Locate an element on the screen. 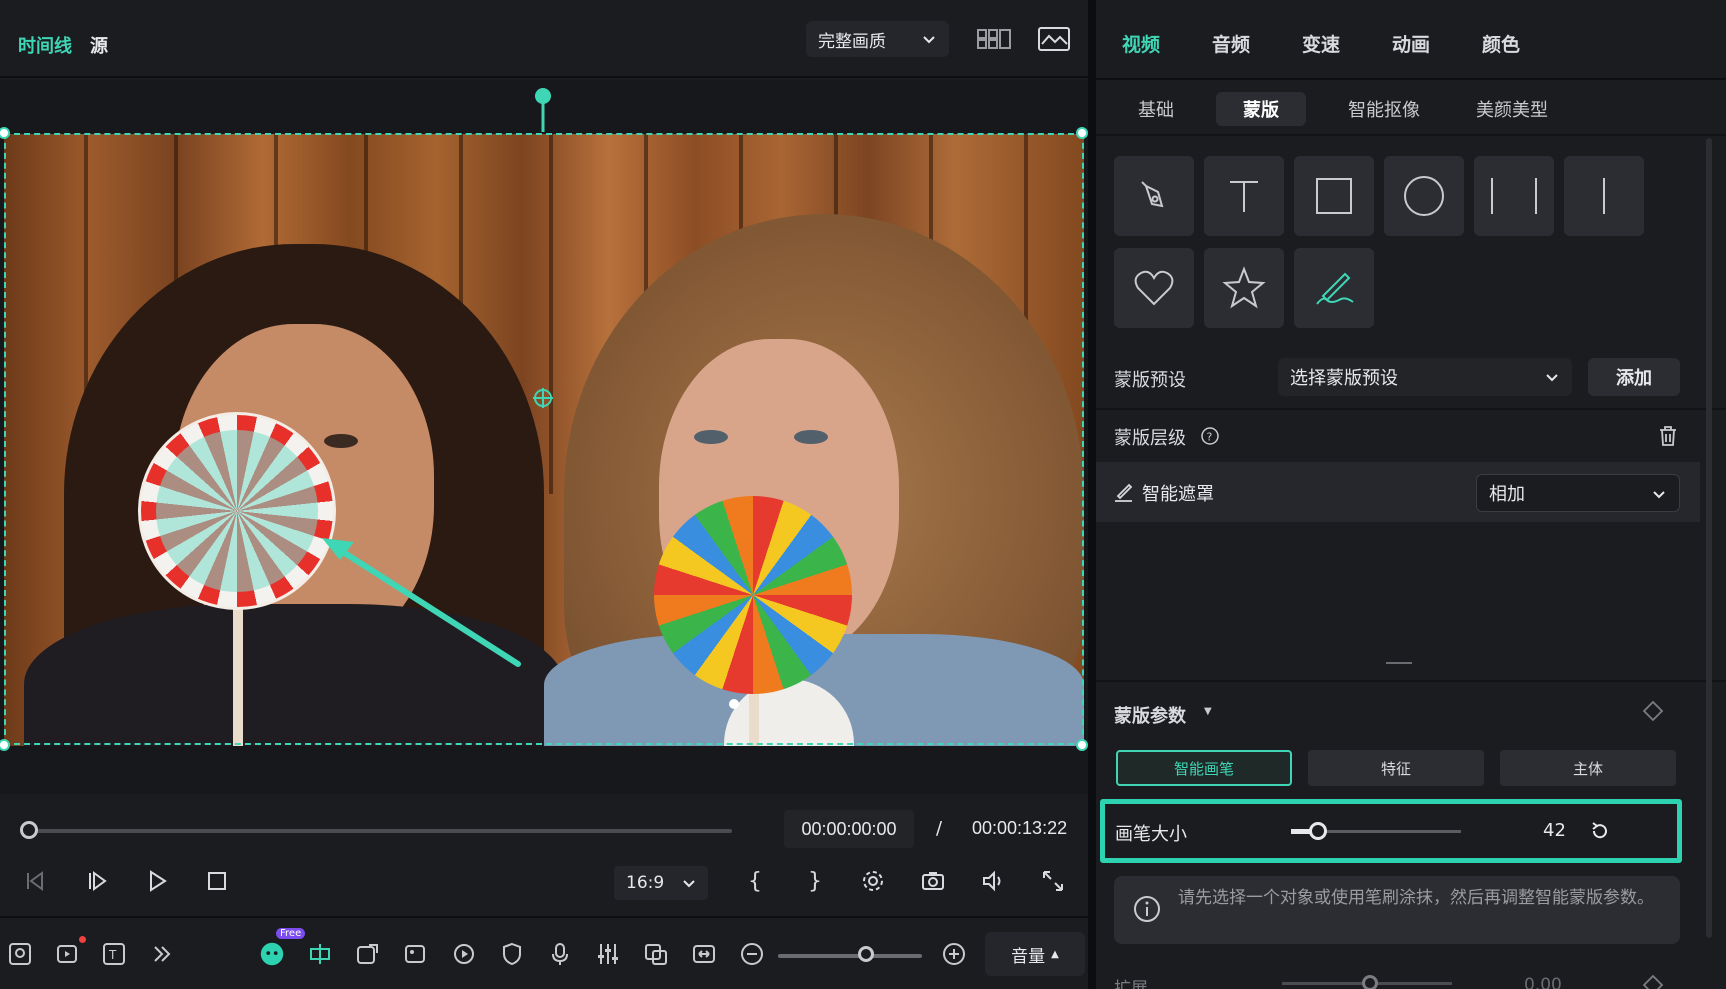  circle-mask-button is located at coordinates (1424, 196).